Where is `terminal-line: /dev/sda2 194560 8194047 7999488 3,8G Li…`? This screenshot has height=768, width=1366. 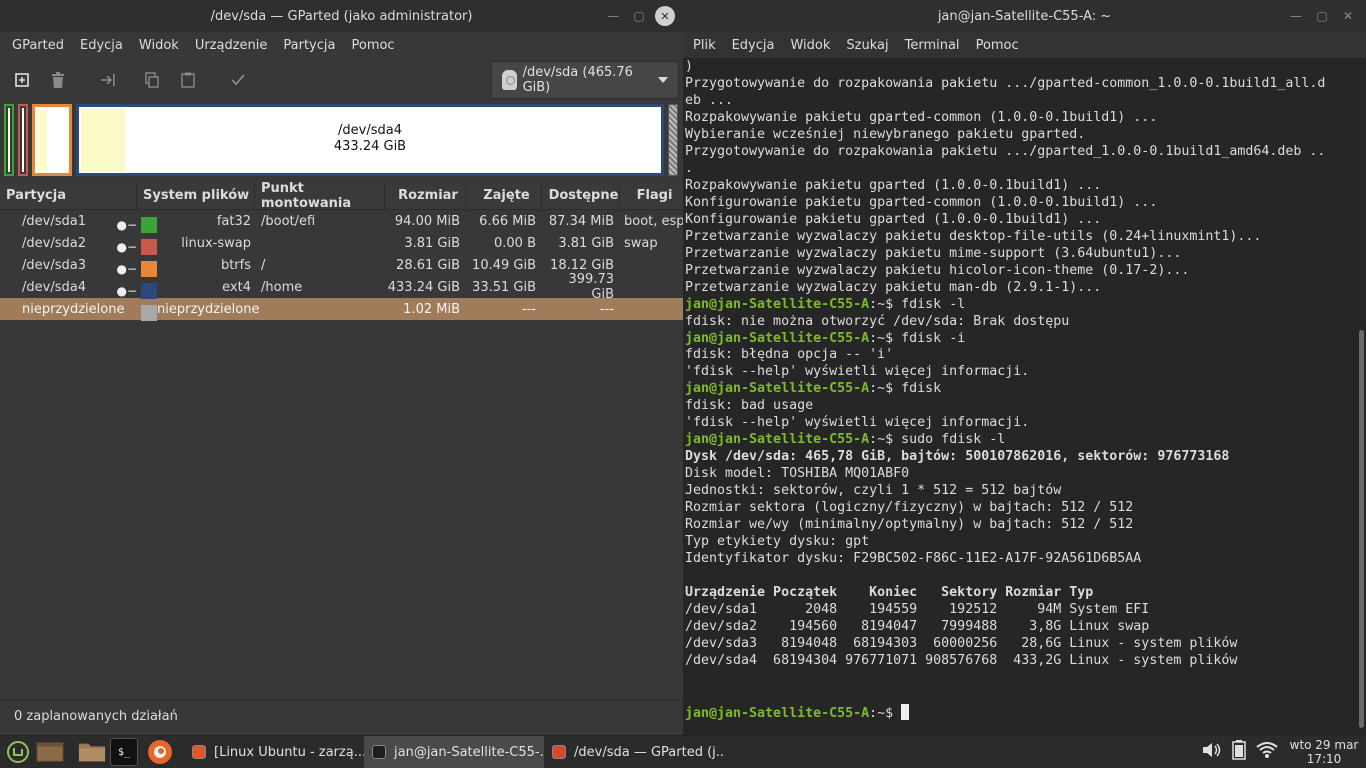
terminal-line: /dev/sda2 194560 8194047 7999488 3,8G Li… is located at coordinates (1019, 627).